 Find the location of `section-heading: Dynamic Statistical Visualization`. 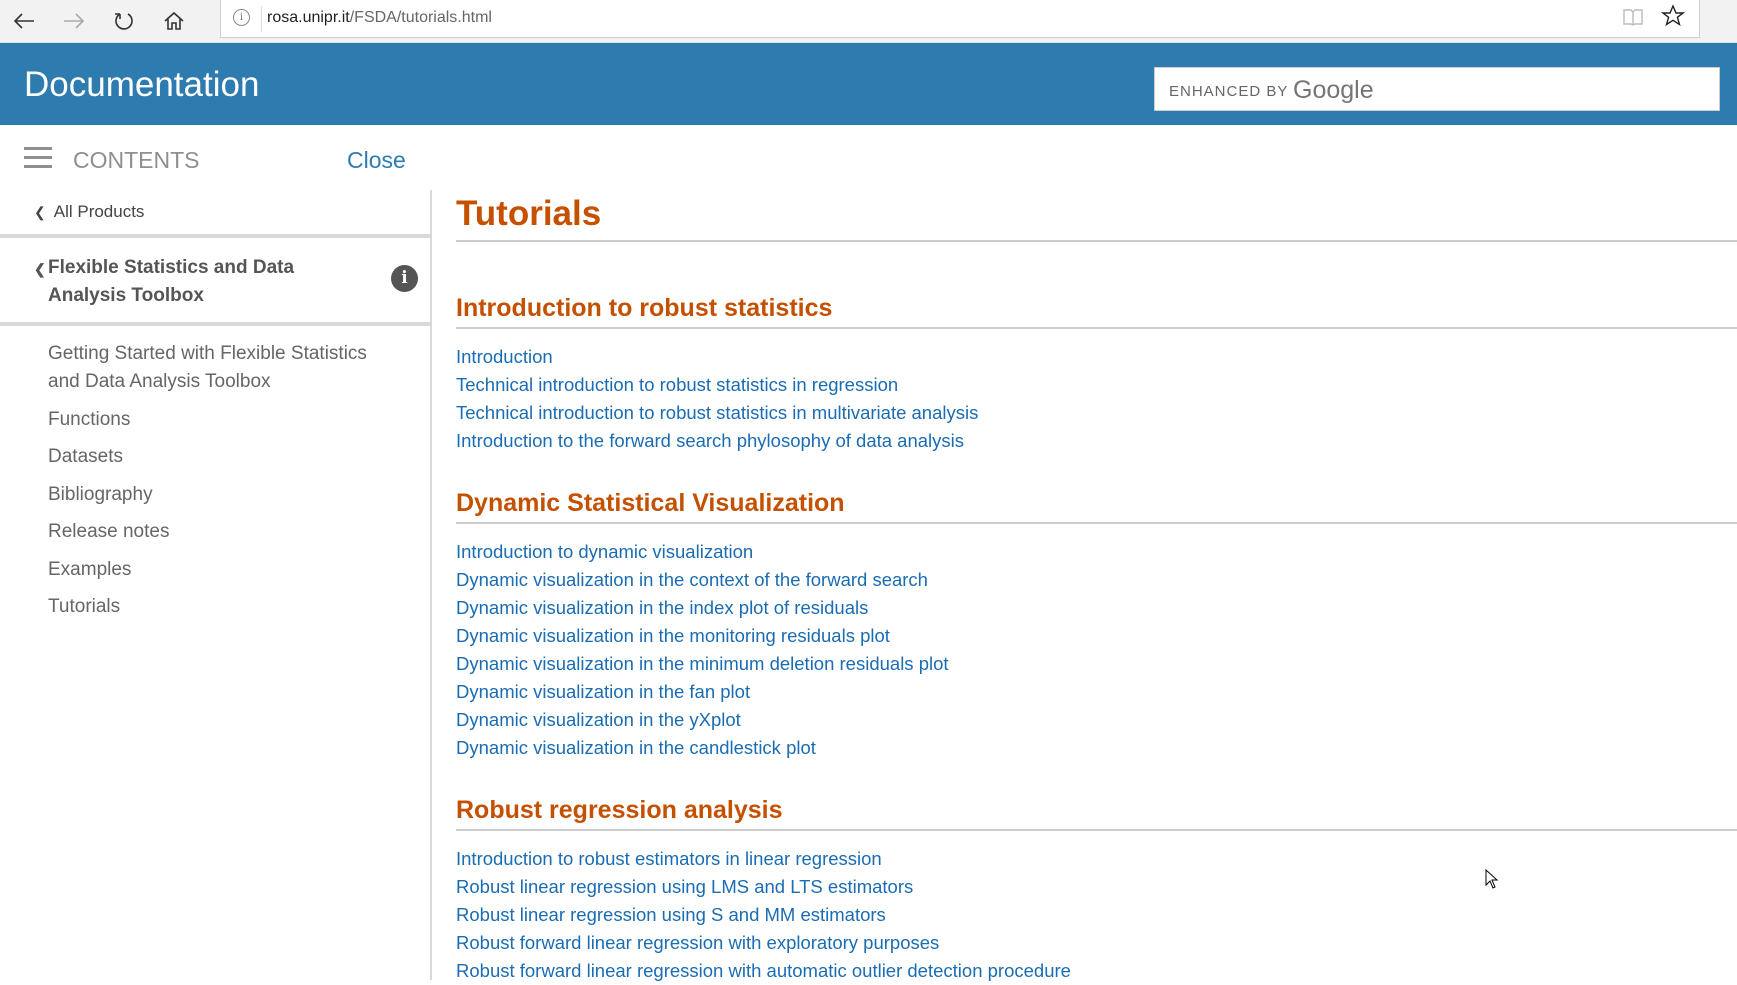

section-heading: Dynamic Statistical Visualization is located at coordinates (1096, 506).